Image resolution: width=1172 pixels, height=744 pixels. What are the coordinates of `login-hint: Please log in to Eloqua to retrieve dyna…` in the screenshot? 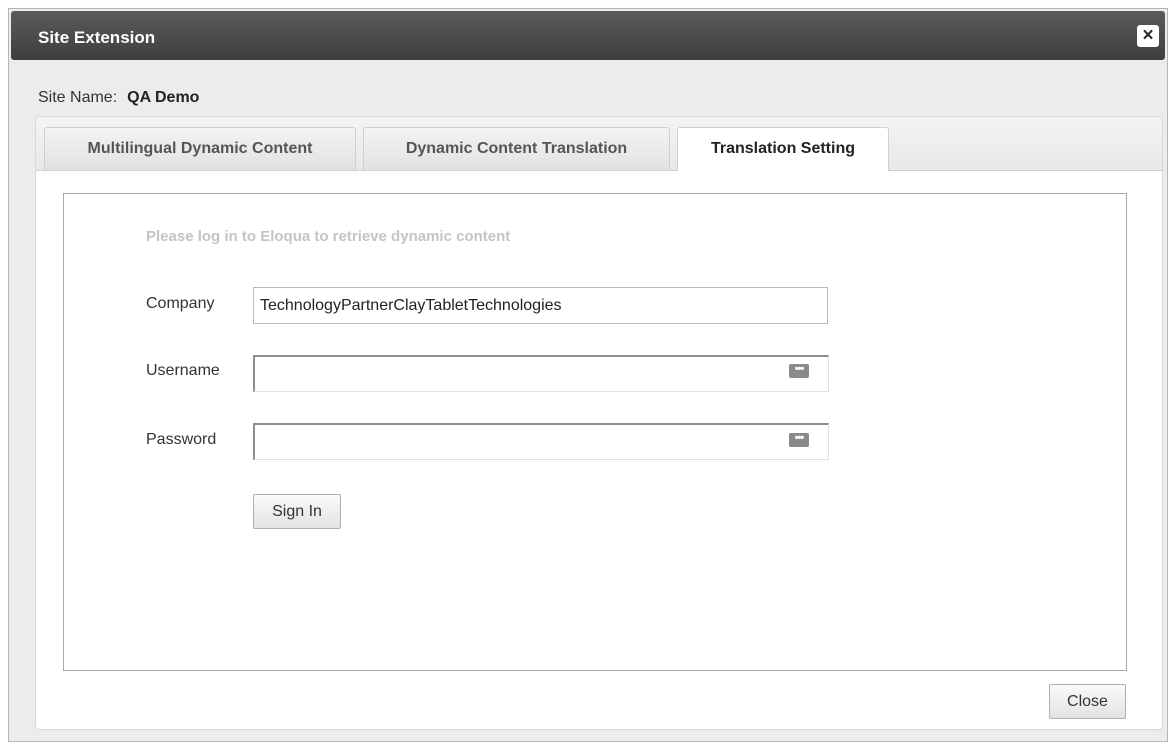 It's located at (328, 236).